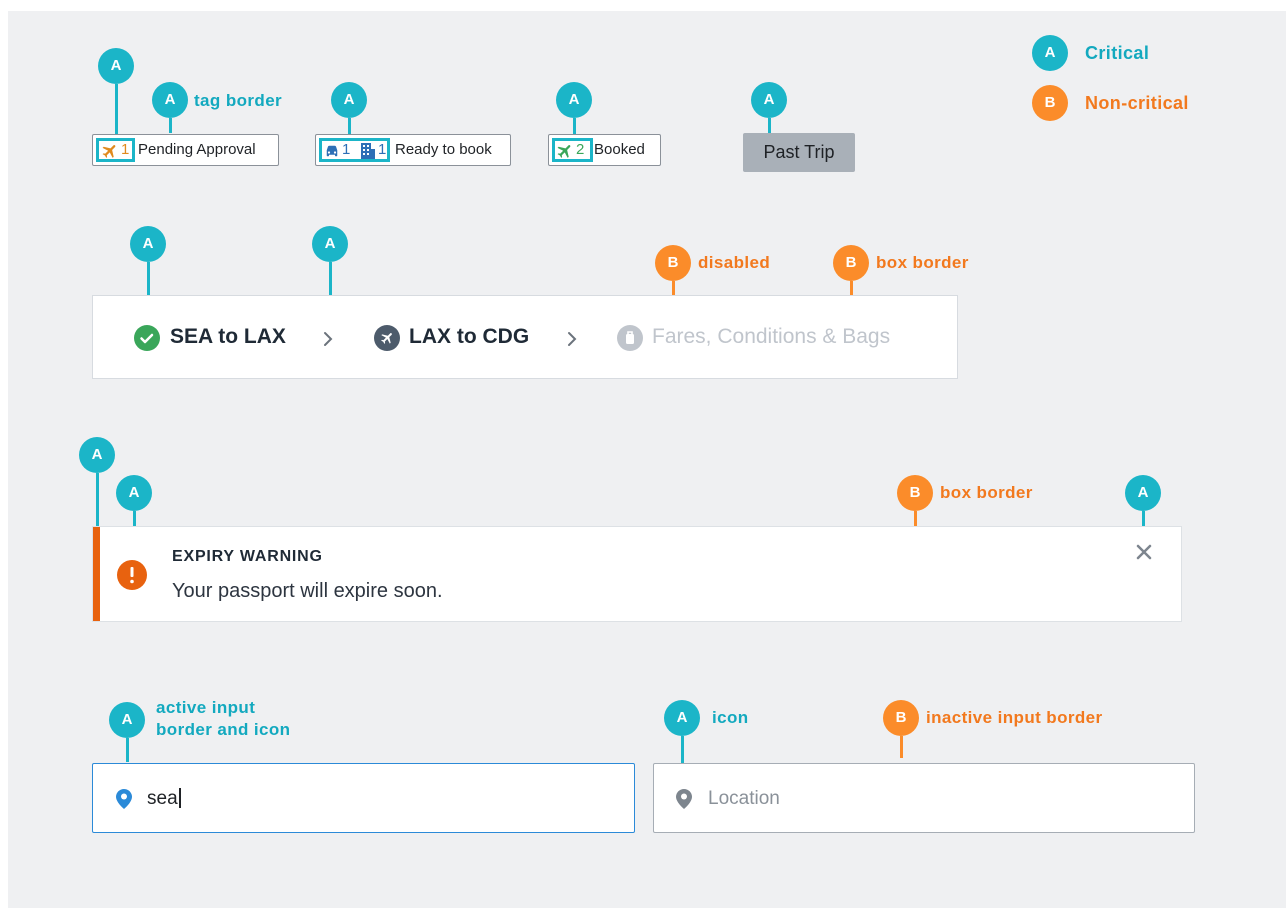 This screenshot has width=1286, height=908. I want to click on note-active-input-line2: border and icon, so click(223, 729).